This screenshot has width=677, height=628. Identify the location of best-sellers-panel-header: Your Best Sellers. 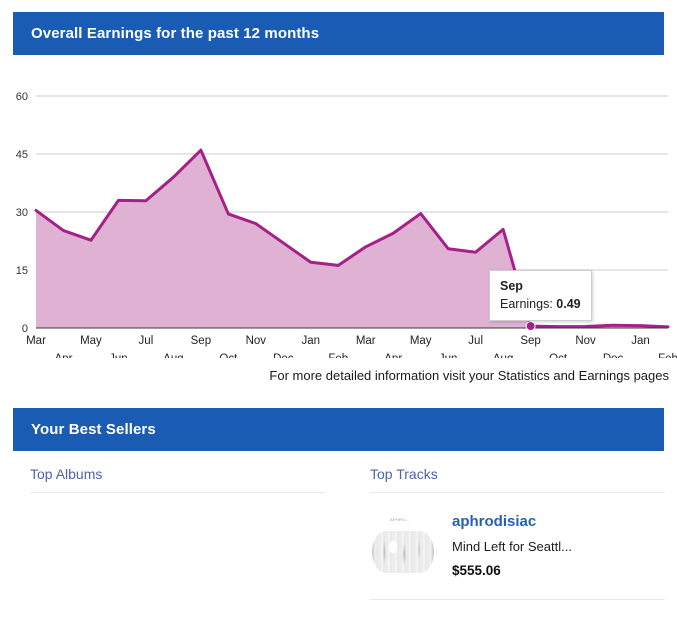
(338, 429).